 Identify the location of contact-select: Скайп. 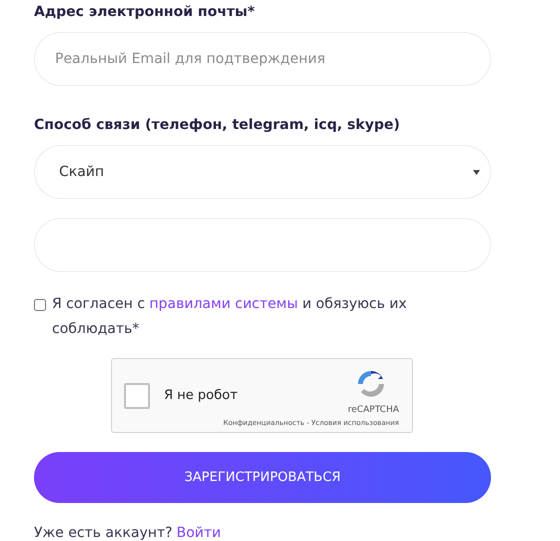
(262, 172).